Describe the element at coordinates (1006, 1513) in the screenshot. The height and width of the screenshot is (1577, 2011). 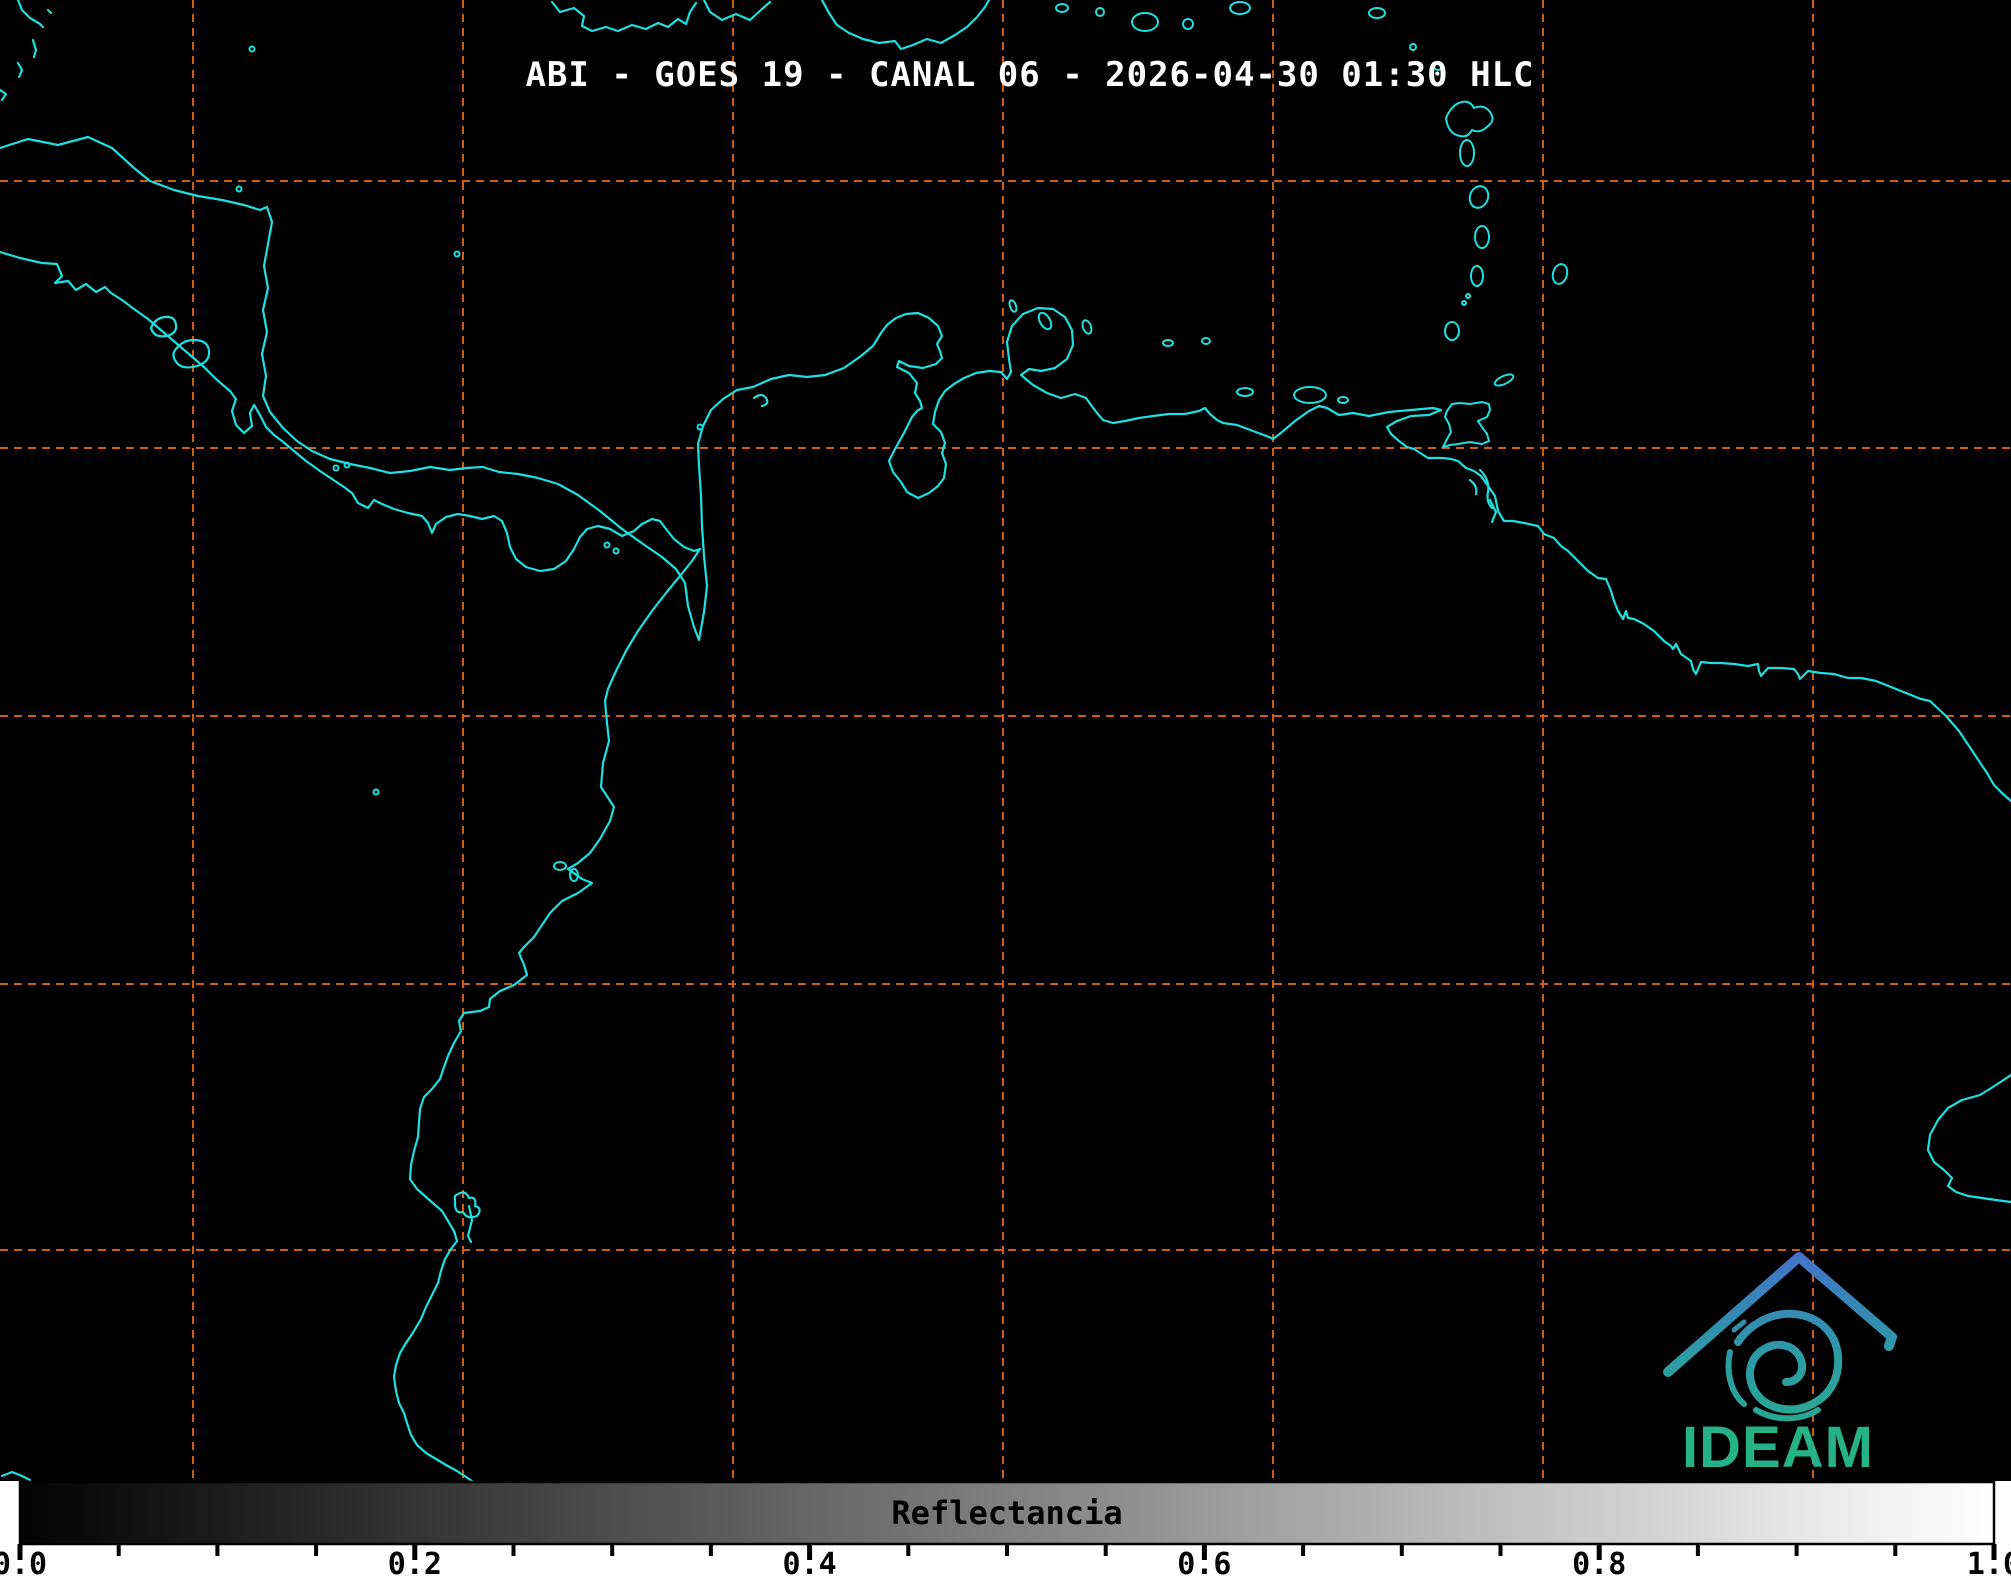
I see `colorbar-label: Reflectancia` at that location.